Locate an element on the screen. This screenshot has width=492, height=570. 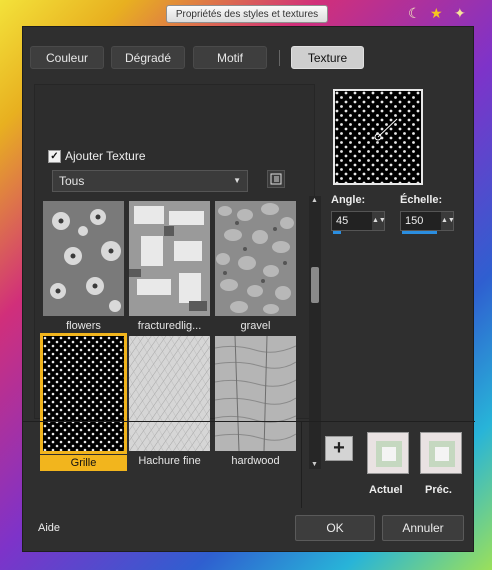
tab-couleur: Couleur is located at coordinates (67, 57).